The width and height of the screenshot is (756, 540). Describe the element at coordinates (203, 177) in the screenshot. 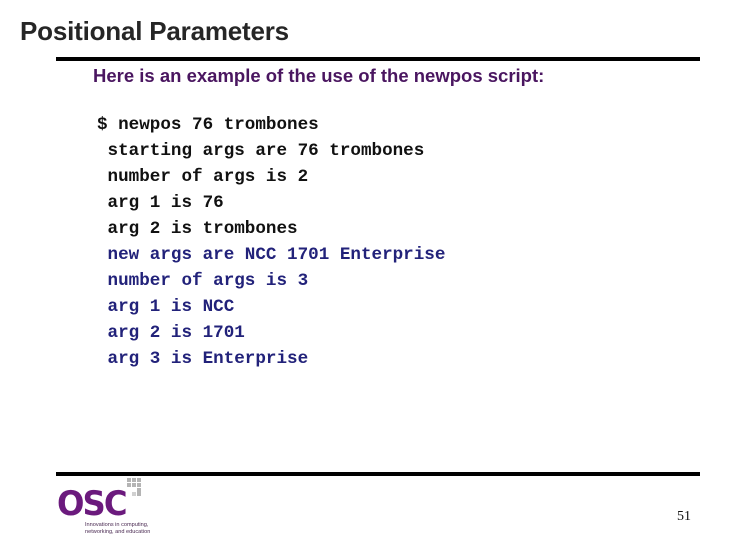

I see `code-line: number of args is 2` at that location.